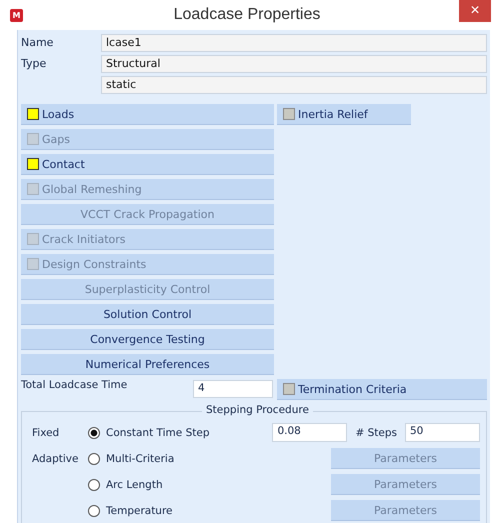 The width and height of the screenshot is (501, 523). I want to click on field-label: Name, so click(37, 43).